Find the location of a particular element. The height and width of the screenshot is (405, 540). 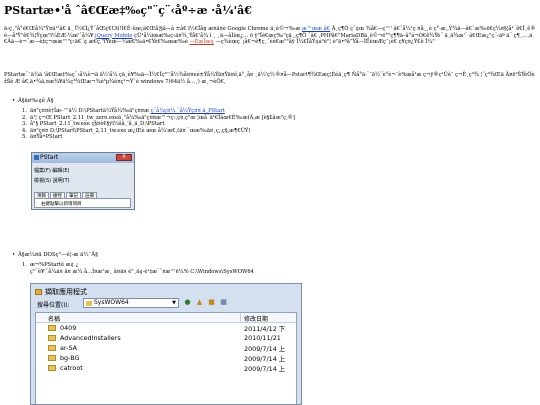

back-icon: ● is located at coordinates (187, 302).